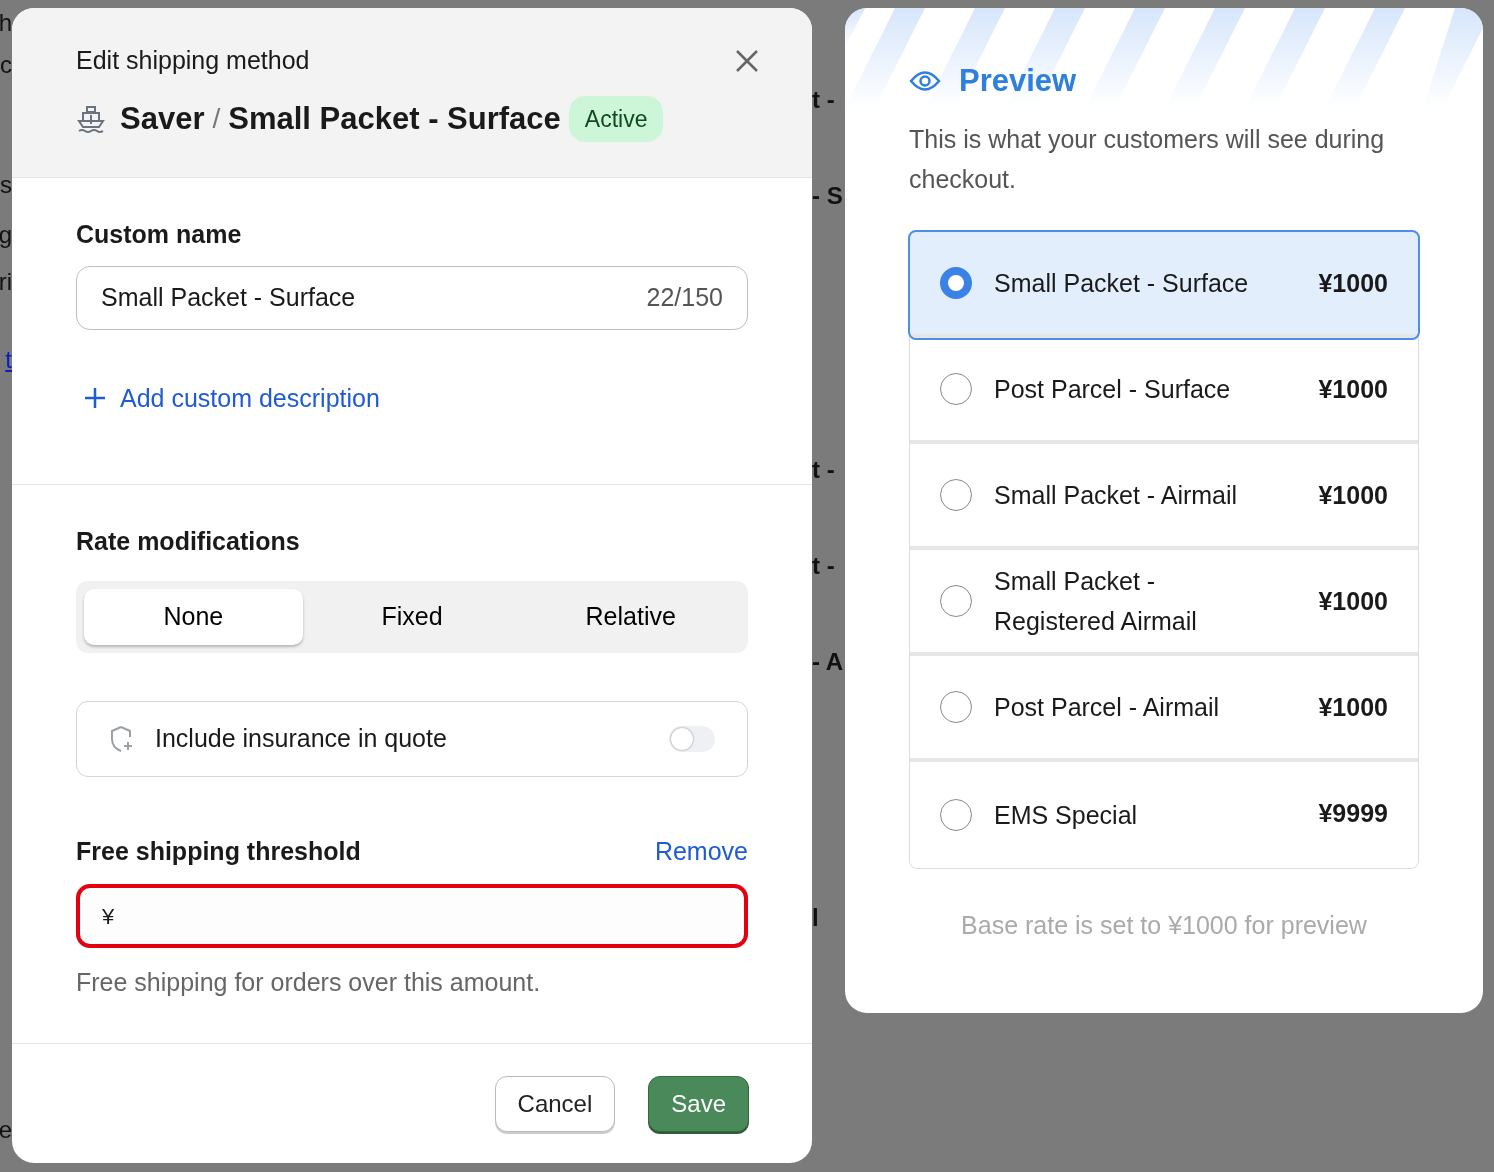 The height and width of the screenshot is (1172, 1494). Describe the element at coordinates (1116, 495) in the screenshot. I see `option-name: Small Packet - Airmail` at that location.